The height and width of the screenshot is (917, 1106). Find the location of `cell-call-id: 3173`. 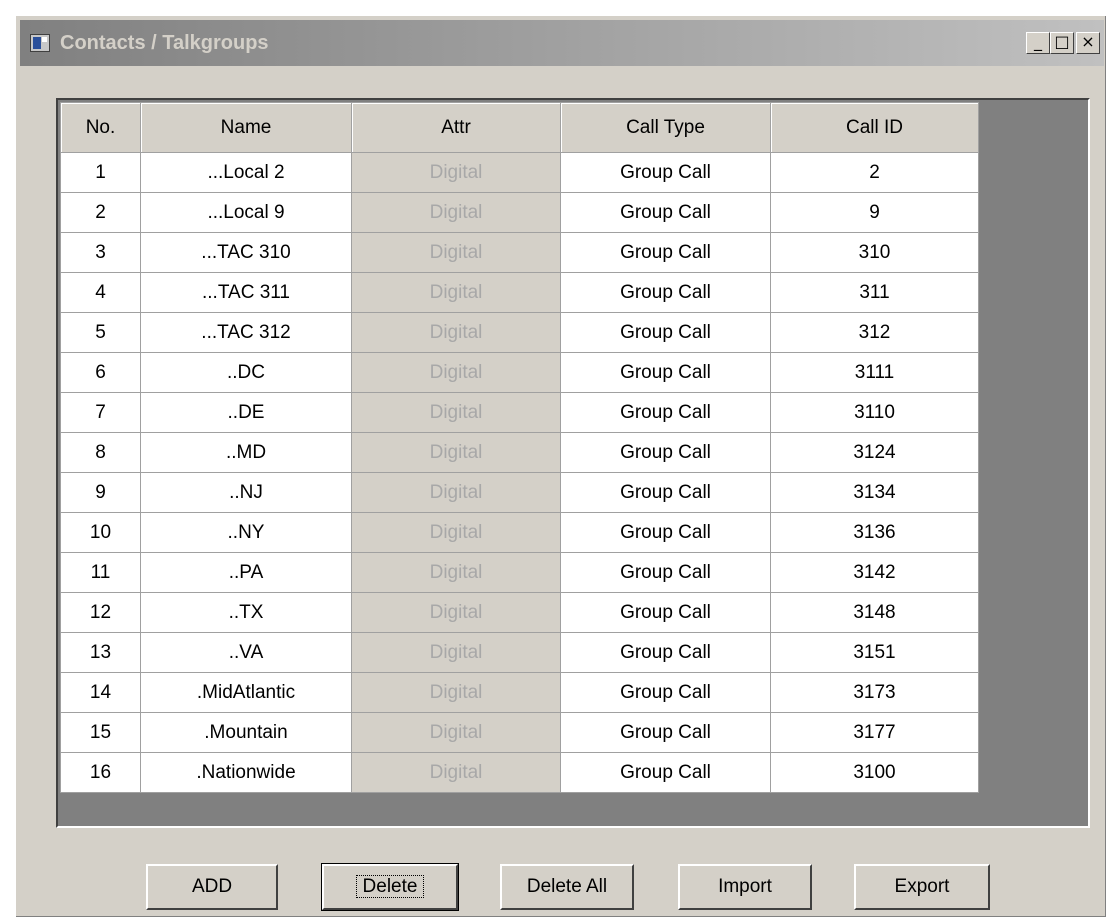

cell-call-id: 3173 is located at coordinates (874, 692).